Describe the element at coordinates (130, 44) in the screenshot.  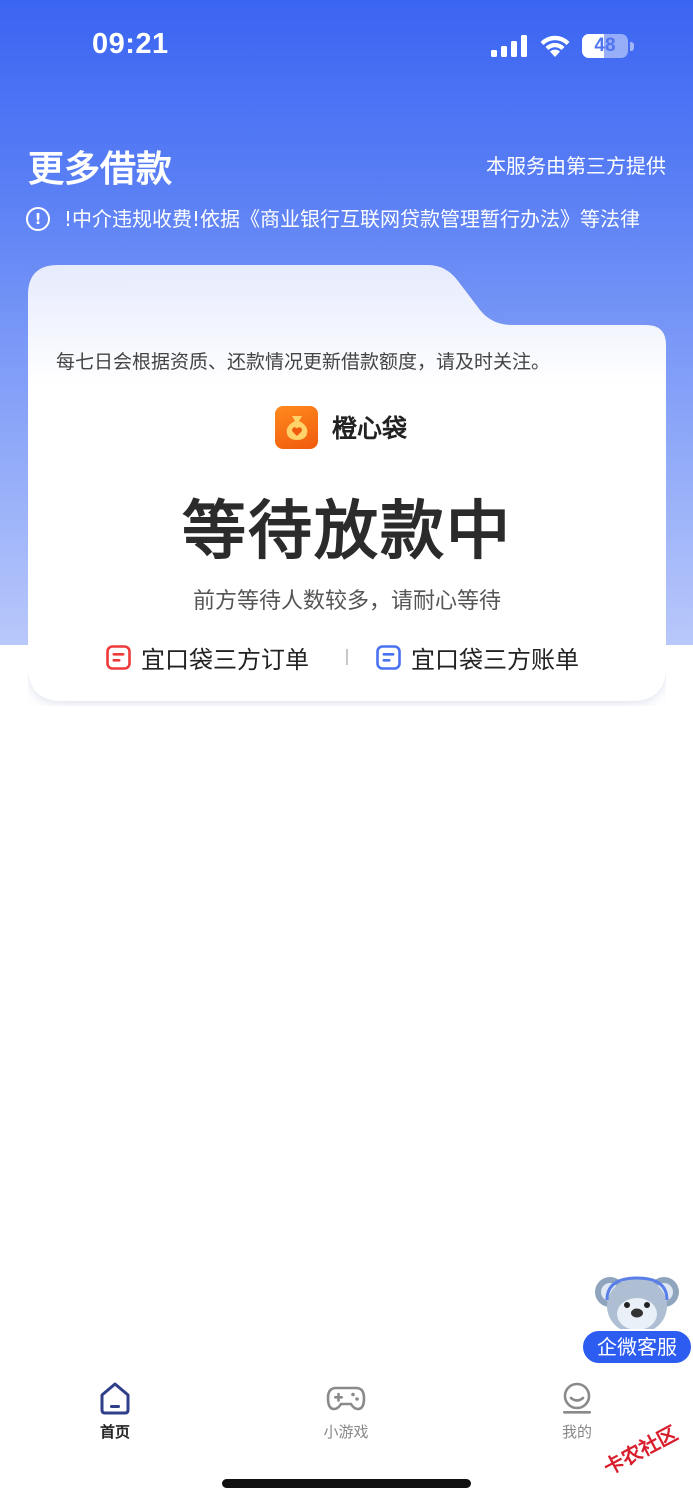
I see `status-time: 09:21` at that location.